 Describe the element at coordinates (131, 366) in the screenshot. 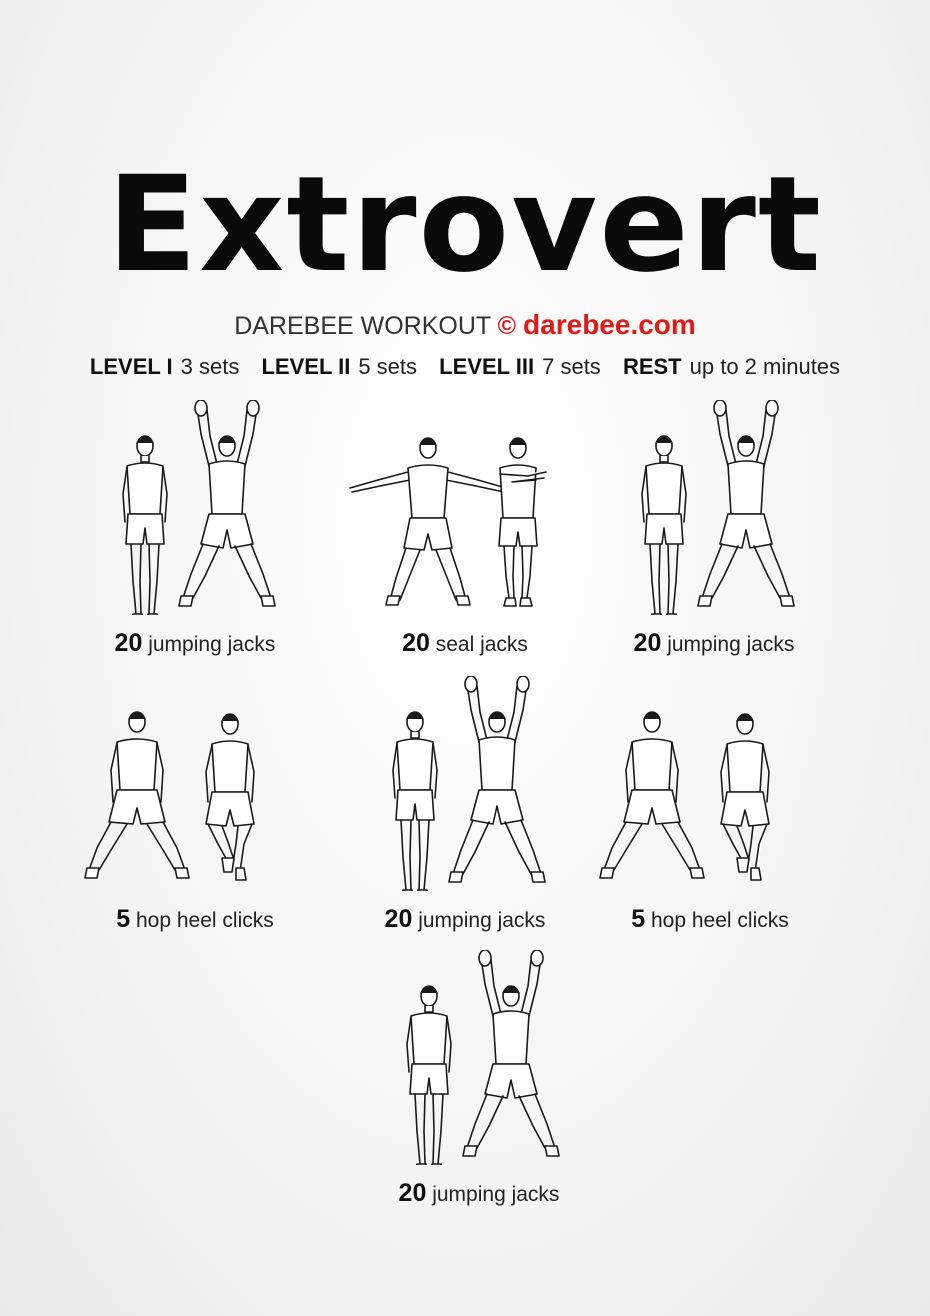

I see `level-1-label: LEVEL I` at that location.